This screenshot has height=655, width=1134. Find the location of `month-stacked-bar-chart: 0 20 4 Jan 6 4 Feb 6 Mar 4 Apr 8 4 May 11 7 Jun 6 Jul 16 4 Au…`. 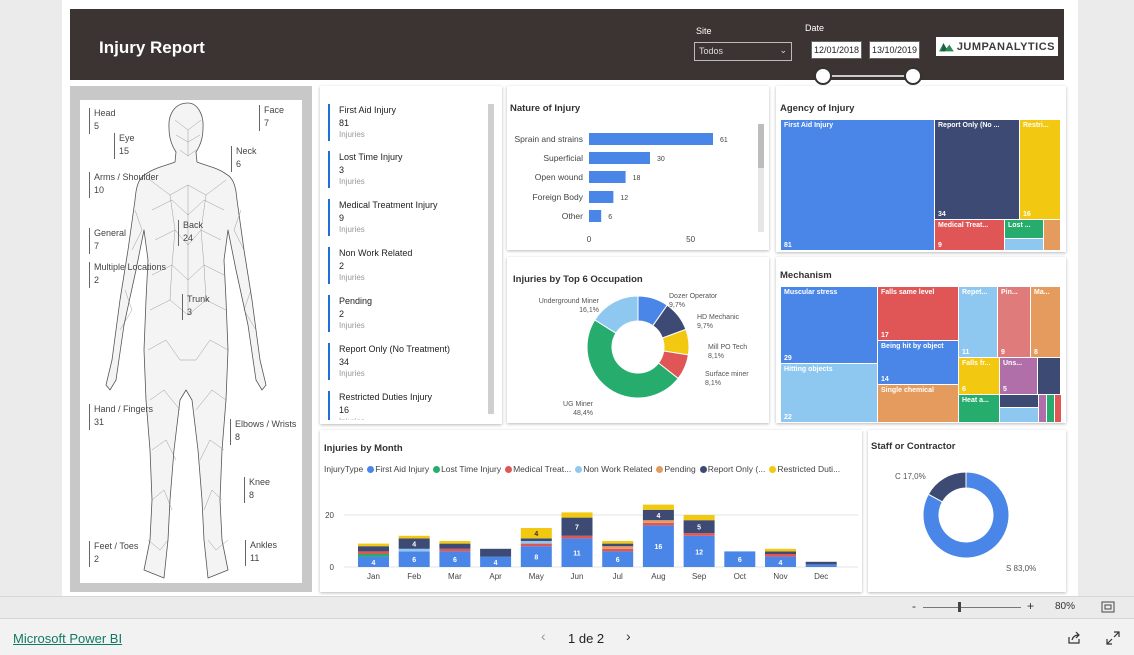

month-stacked-bar-chart: 0 20 4 Jan 6 4 Feb 6 Mar 4 Apr 8 4 May 11 7 Jun 6 Jul 16 4 Au… is located at coordinates (591, 511).